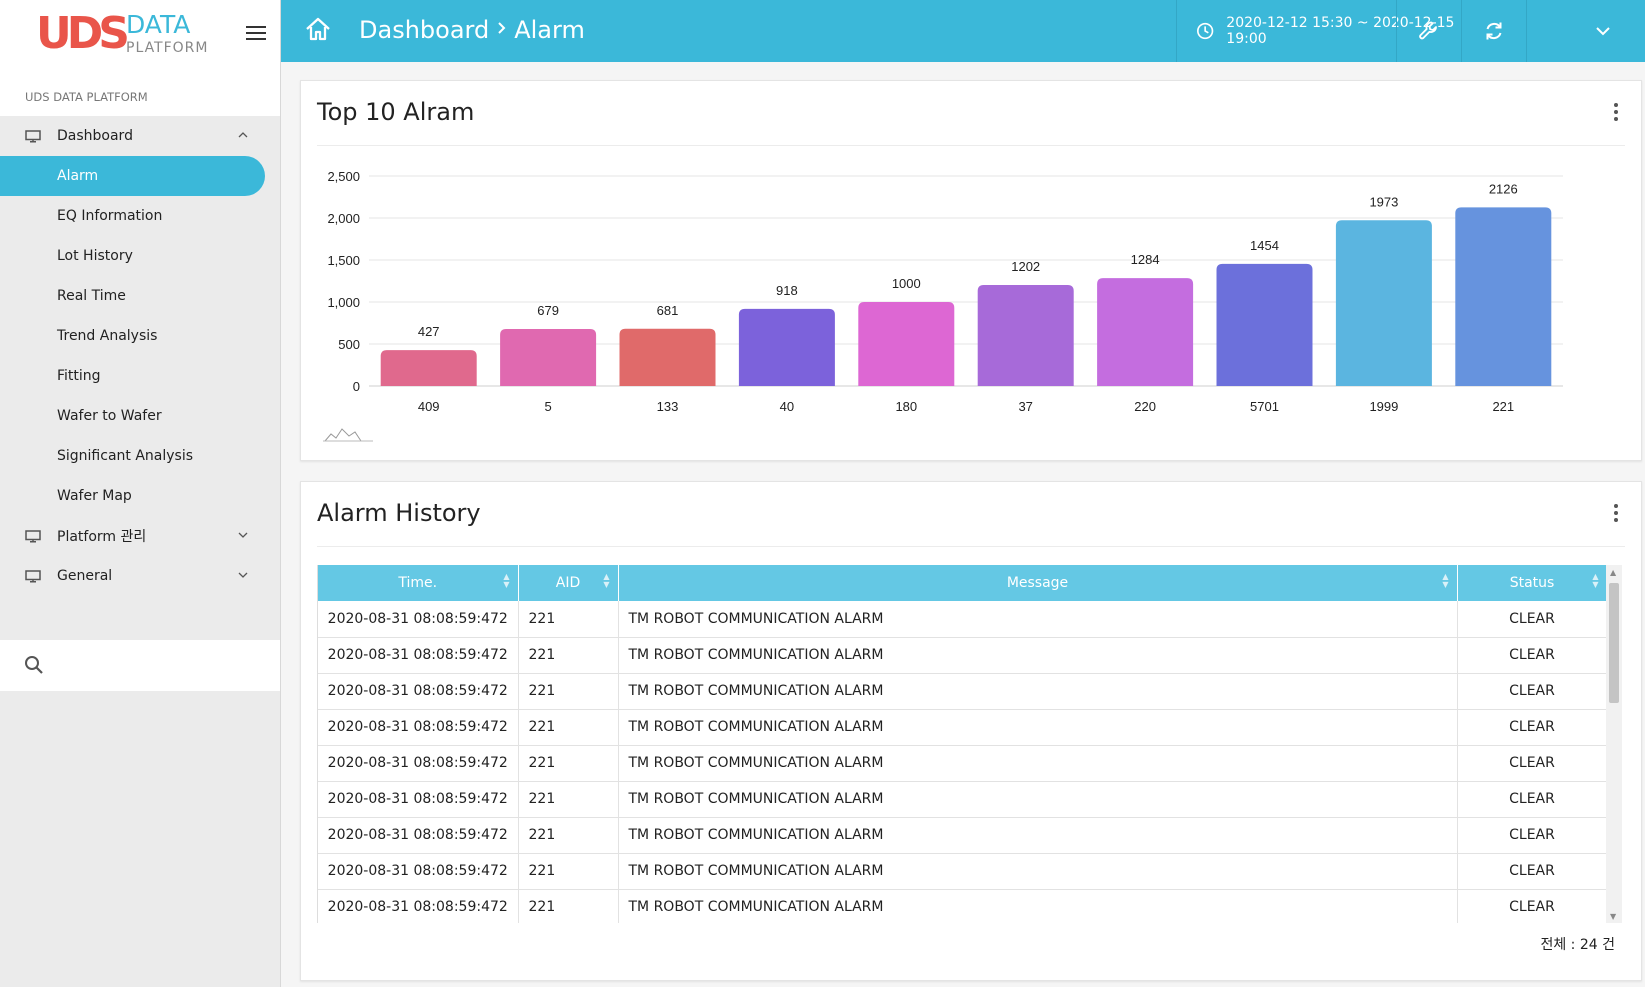 This screenshot has width=1645, height=987. Describe the element at coordinates (343, 176) in the screenshot. I see `y-tick-label: 2,500` at that location.